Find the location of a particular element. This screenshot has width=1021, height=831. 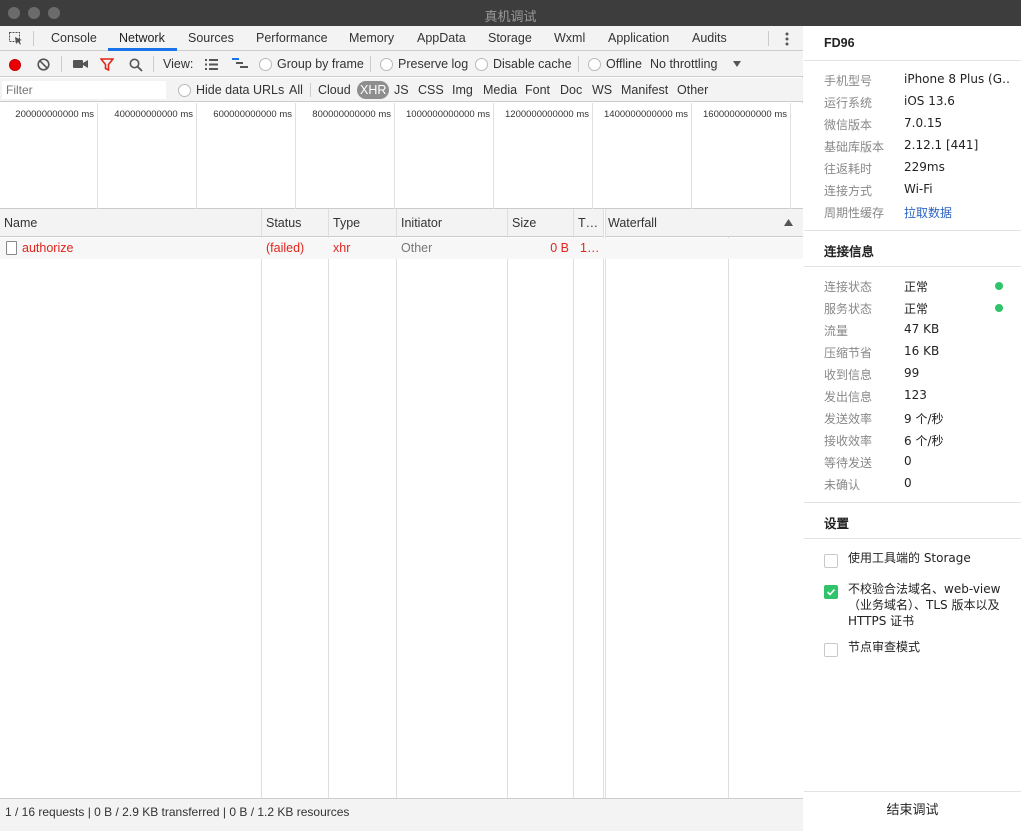

sort-ascending-icon is located at coordinates (788, 222).